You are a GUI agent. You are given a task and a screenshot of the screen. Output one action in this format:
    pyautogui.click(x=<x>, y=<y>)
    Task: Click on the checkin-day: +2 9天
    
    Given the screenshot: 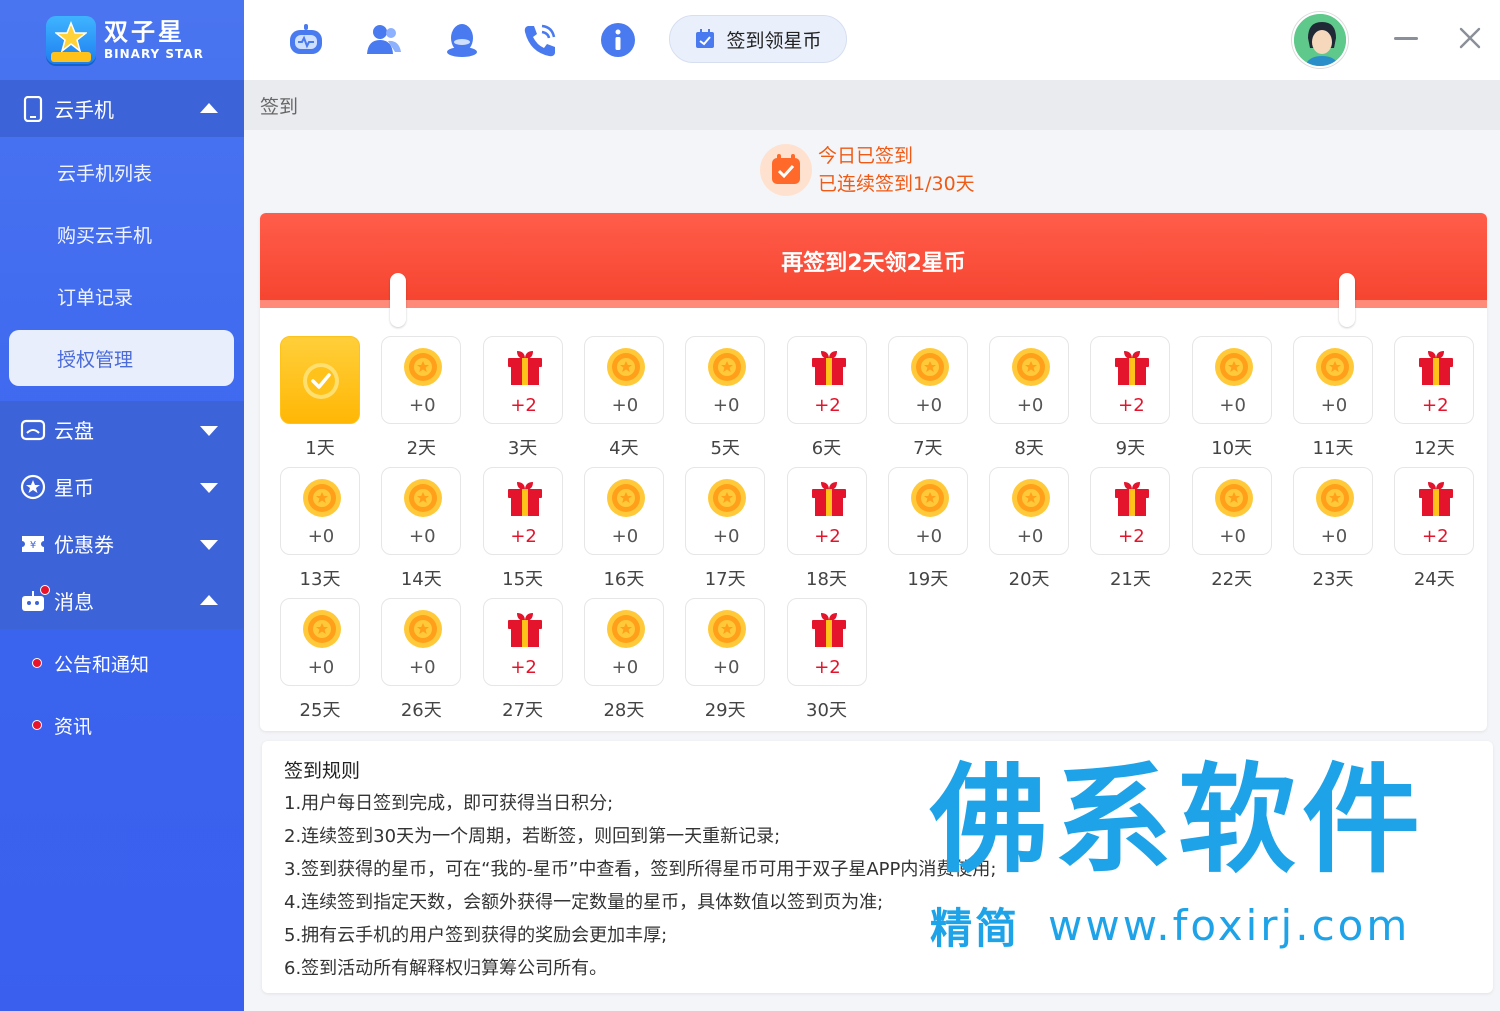 What is the action you would take?
    pyautogui.click(x=1130, y=398)
    